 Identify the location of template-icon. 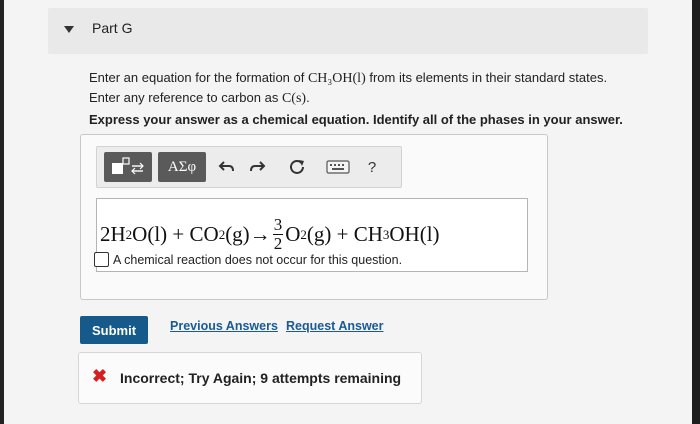
(128, 166).